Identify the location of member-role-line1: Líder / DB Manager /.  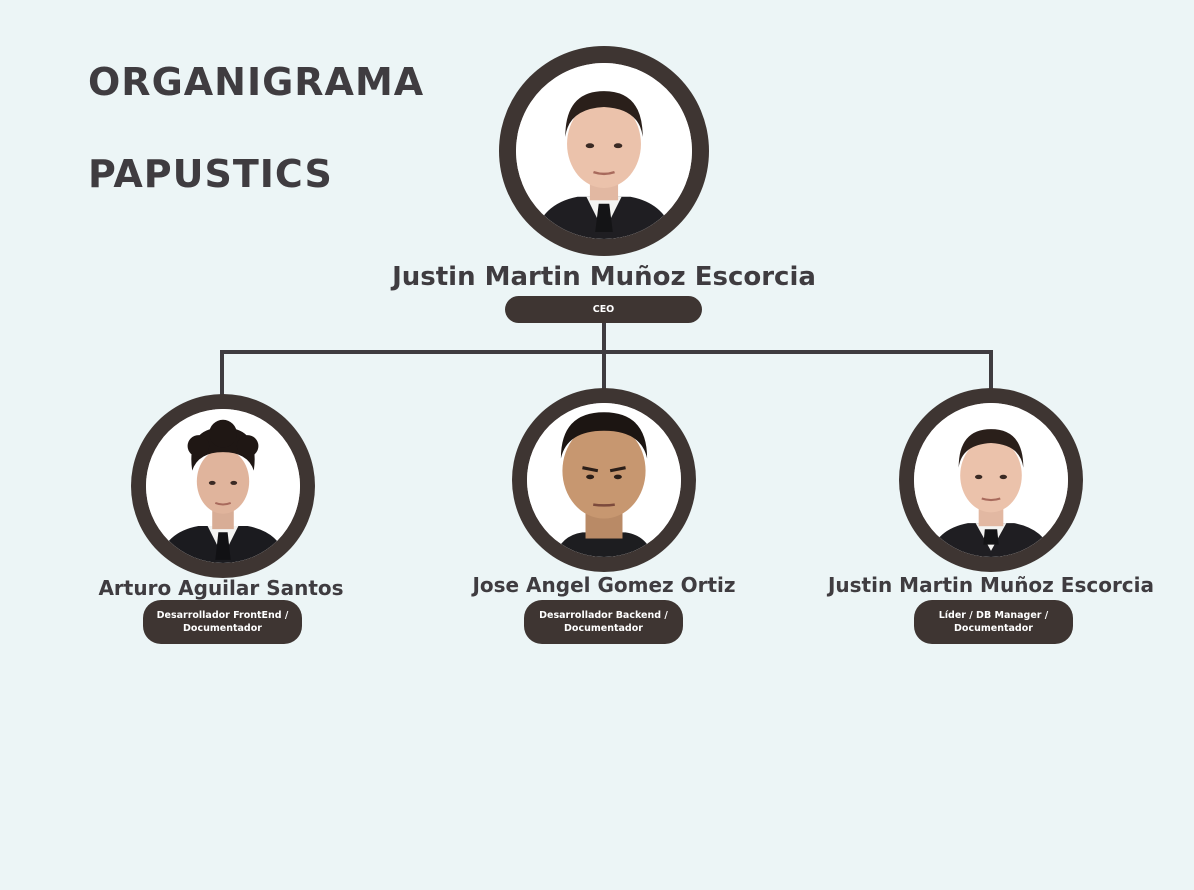
(993, 615).